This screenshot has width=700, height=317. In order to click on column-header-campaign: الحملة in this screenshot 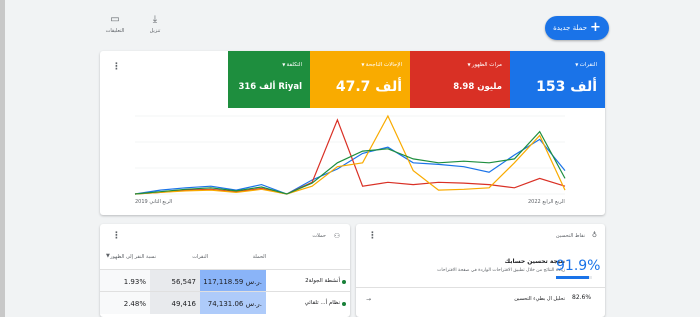, I will do `click(259, 257)`.